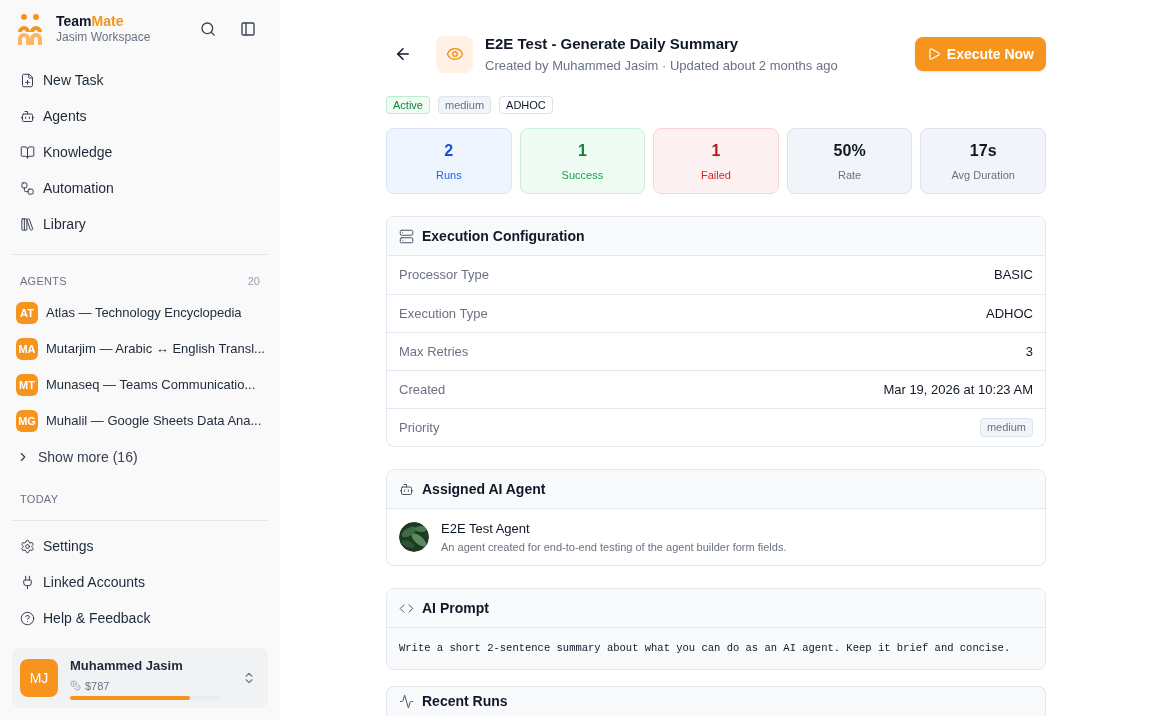 The image size is (1152, 720). Describe the element at coordinates (27, 421) in the screenshot. I see `agent-avatar: MG` at that location.